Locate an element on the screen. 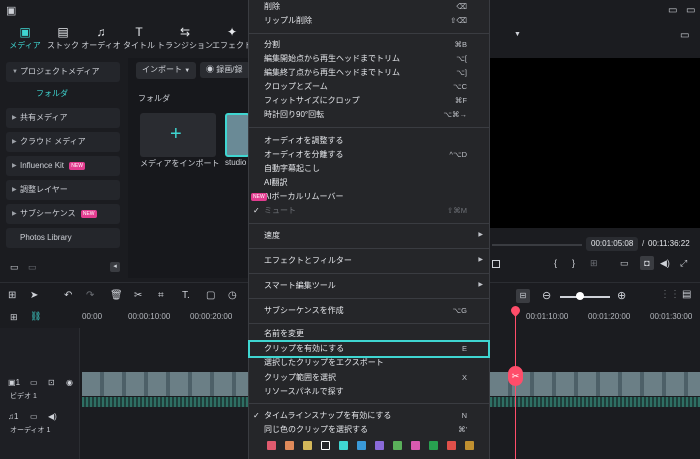 Image resolution: width=700 pixels, height=459 pixels. crop-tool-icon: ⌗ is located at coordinates (161, 295).